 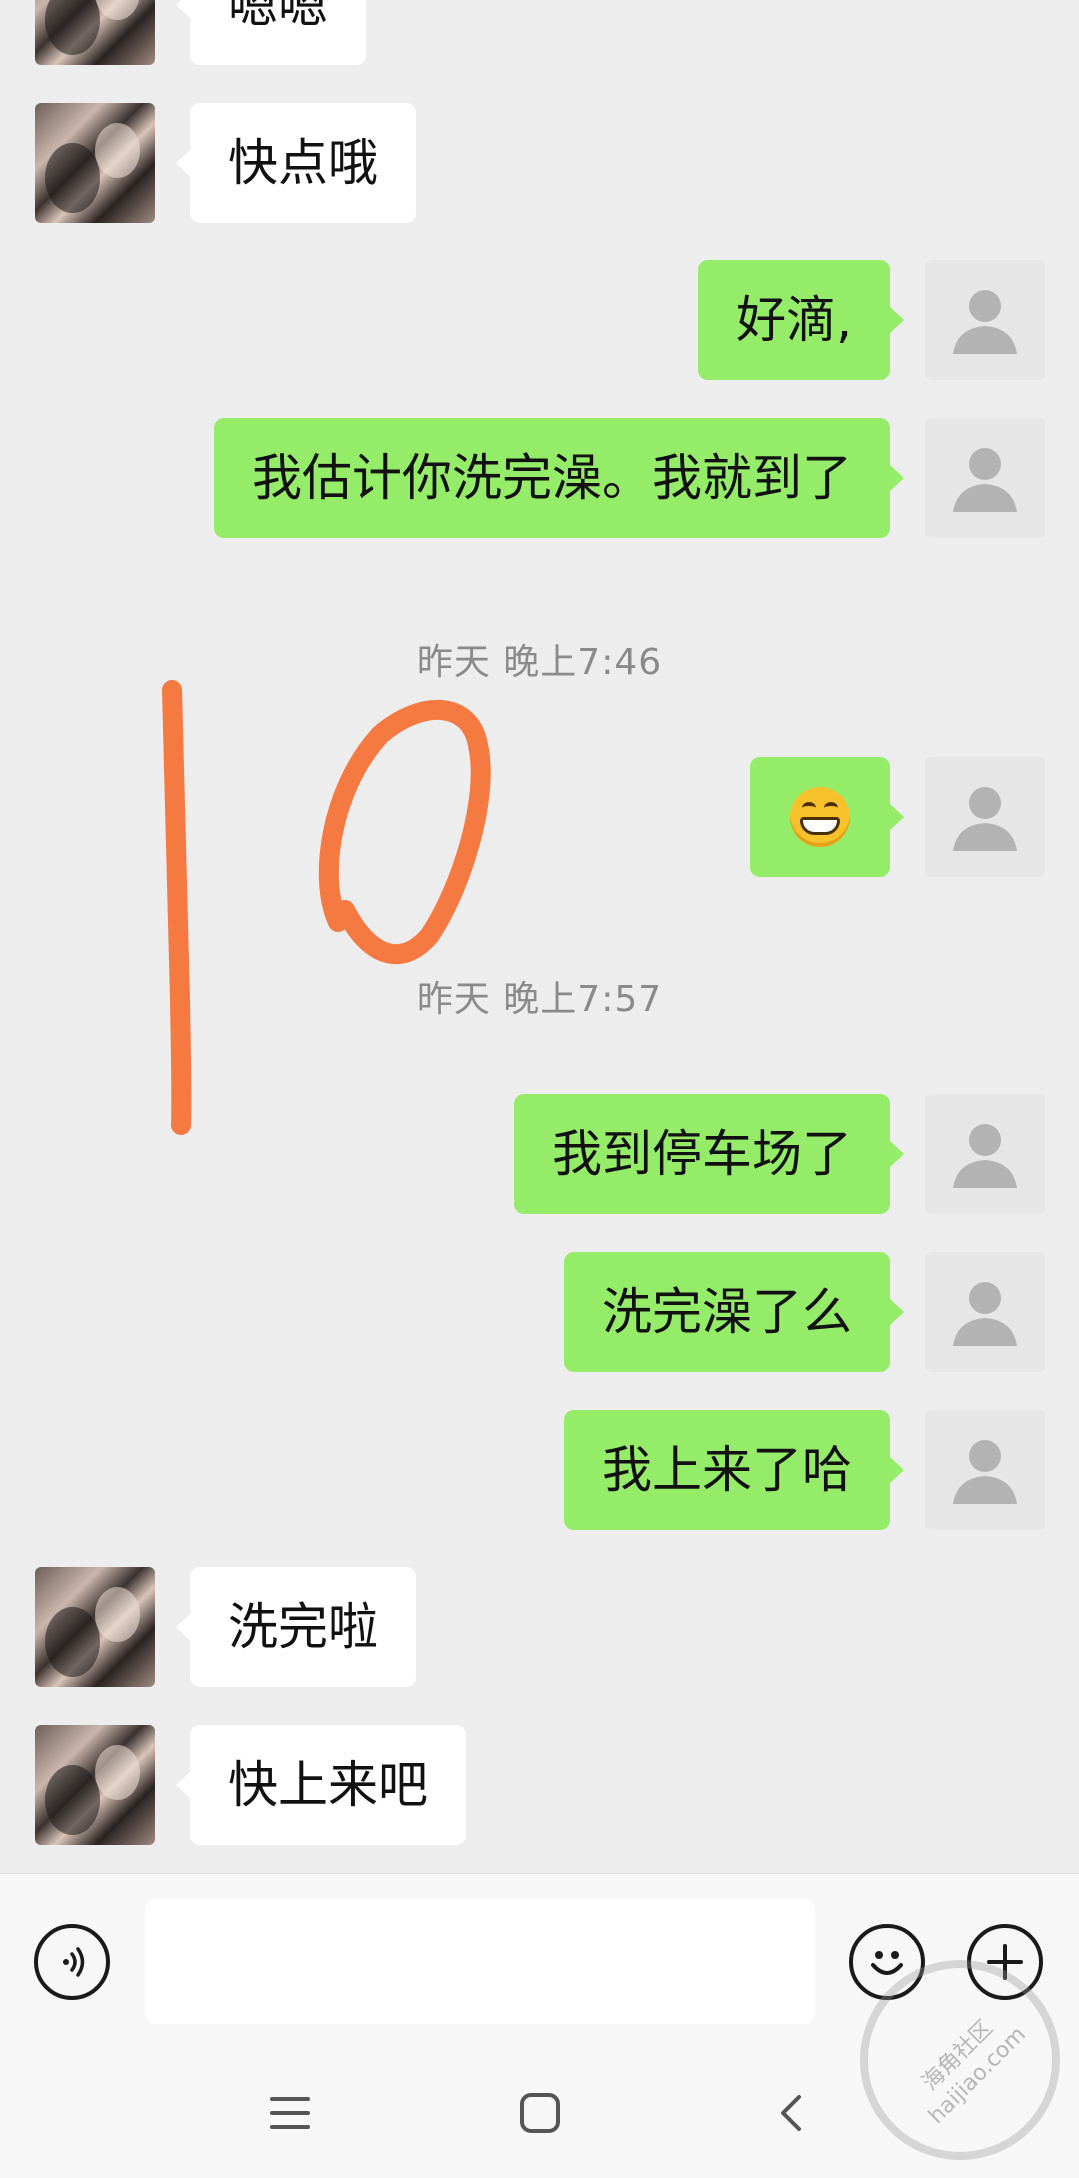 I want to click on home-button, so click(x=540, y=2113).